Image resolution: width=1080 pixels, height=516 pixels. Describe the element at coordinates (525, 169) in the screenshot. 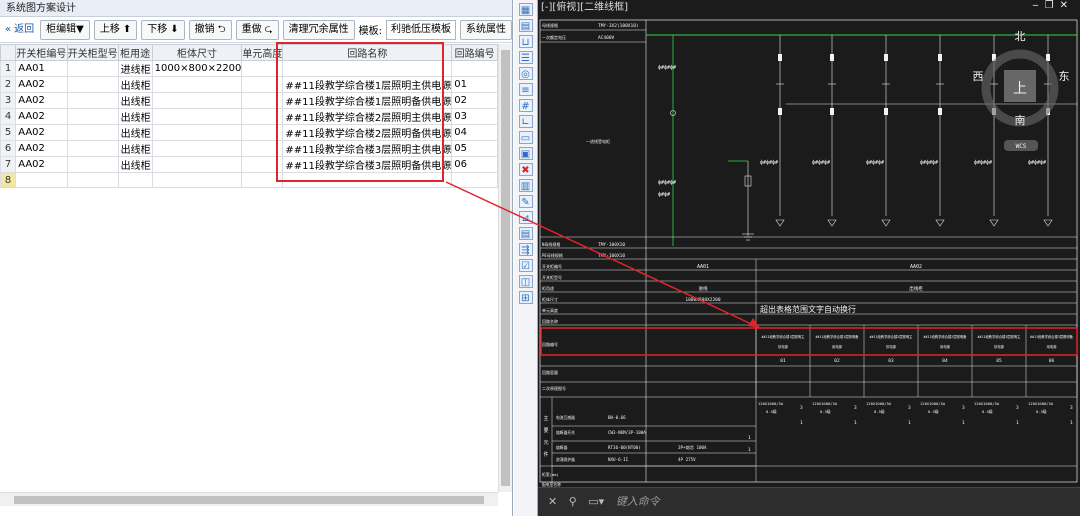

I see `delete-icon: ✖` at that location.